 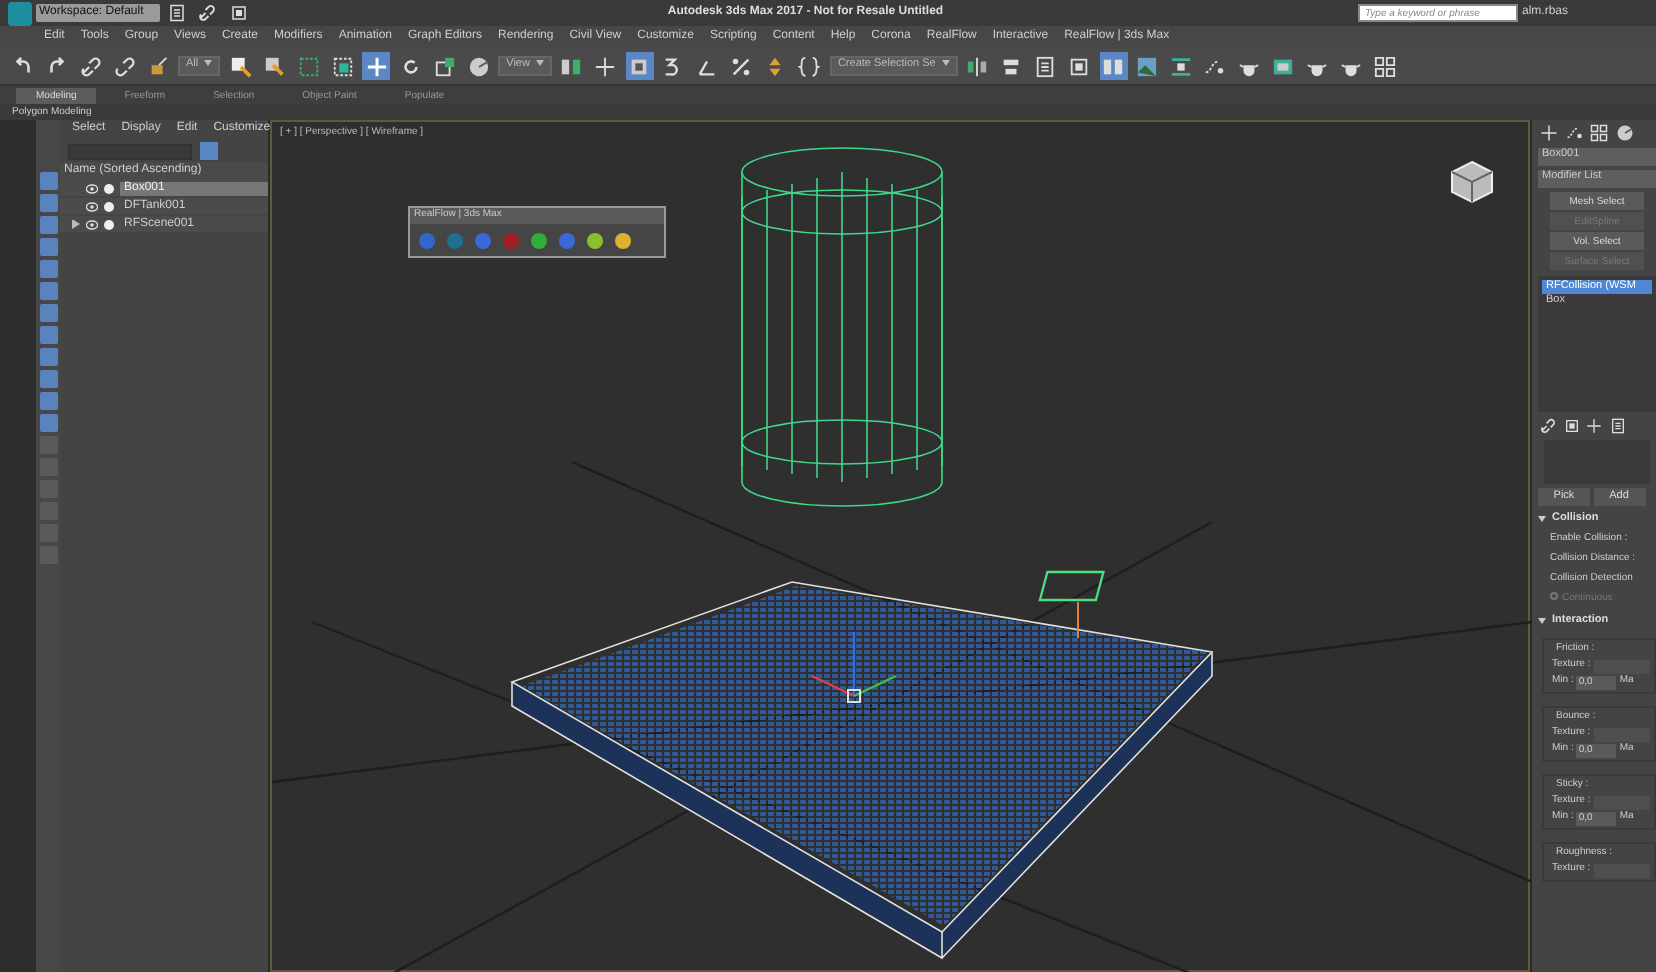 What do you see at coordinates (1283, 66) in the screenshot?
I see `picture-icon` at bounding box center [1283, 66].